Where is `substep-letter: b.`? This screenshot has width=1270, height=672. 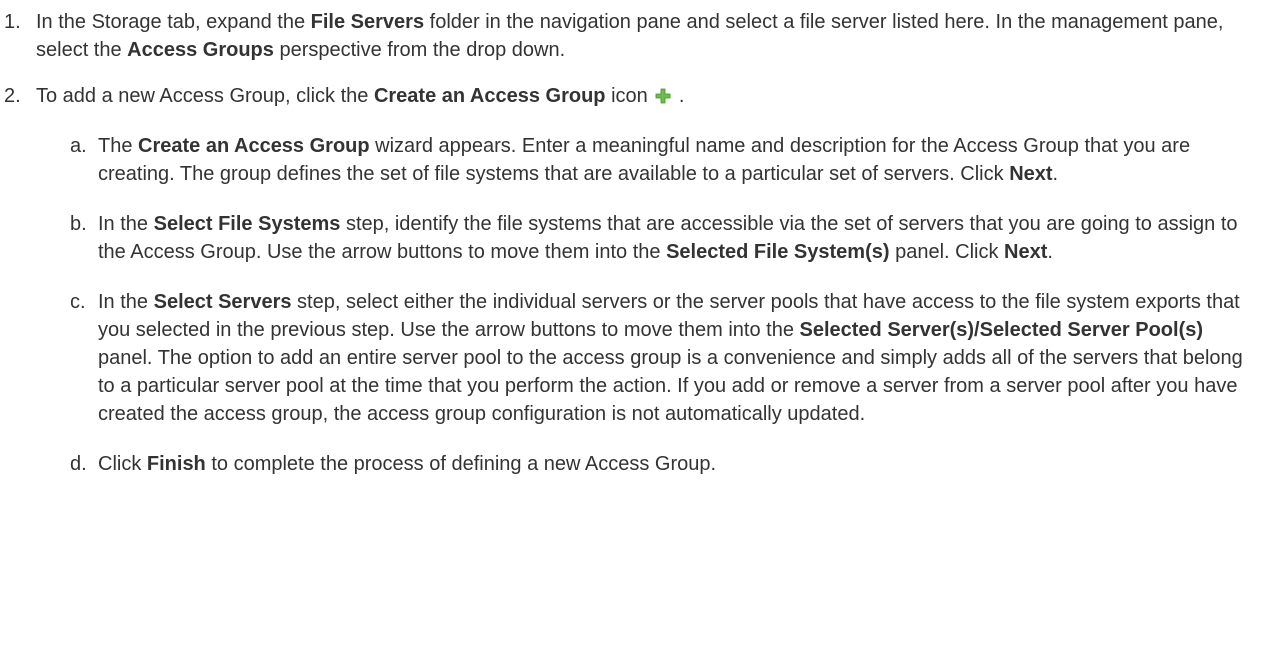 substep-letter: b. is located at coordinates (78, 224).